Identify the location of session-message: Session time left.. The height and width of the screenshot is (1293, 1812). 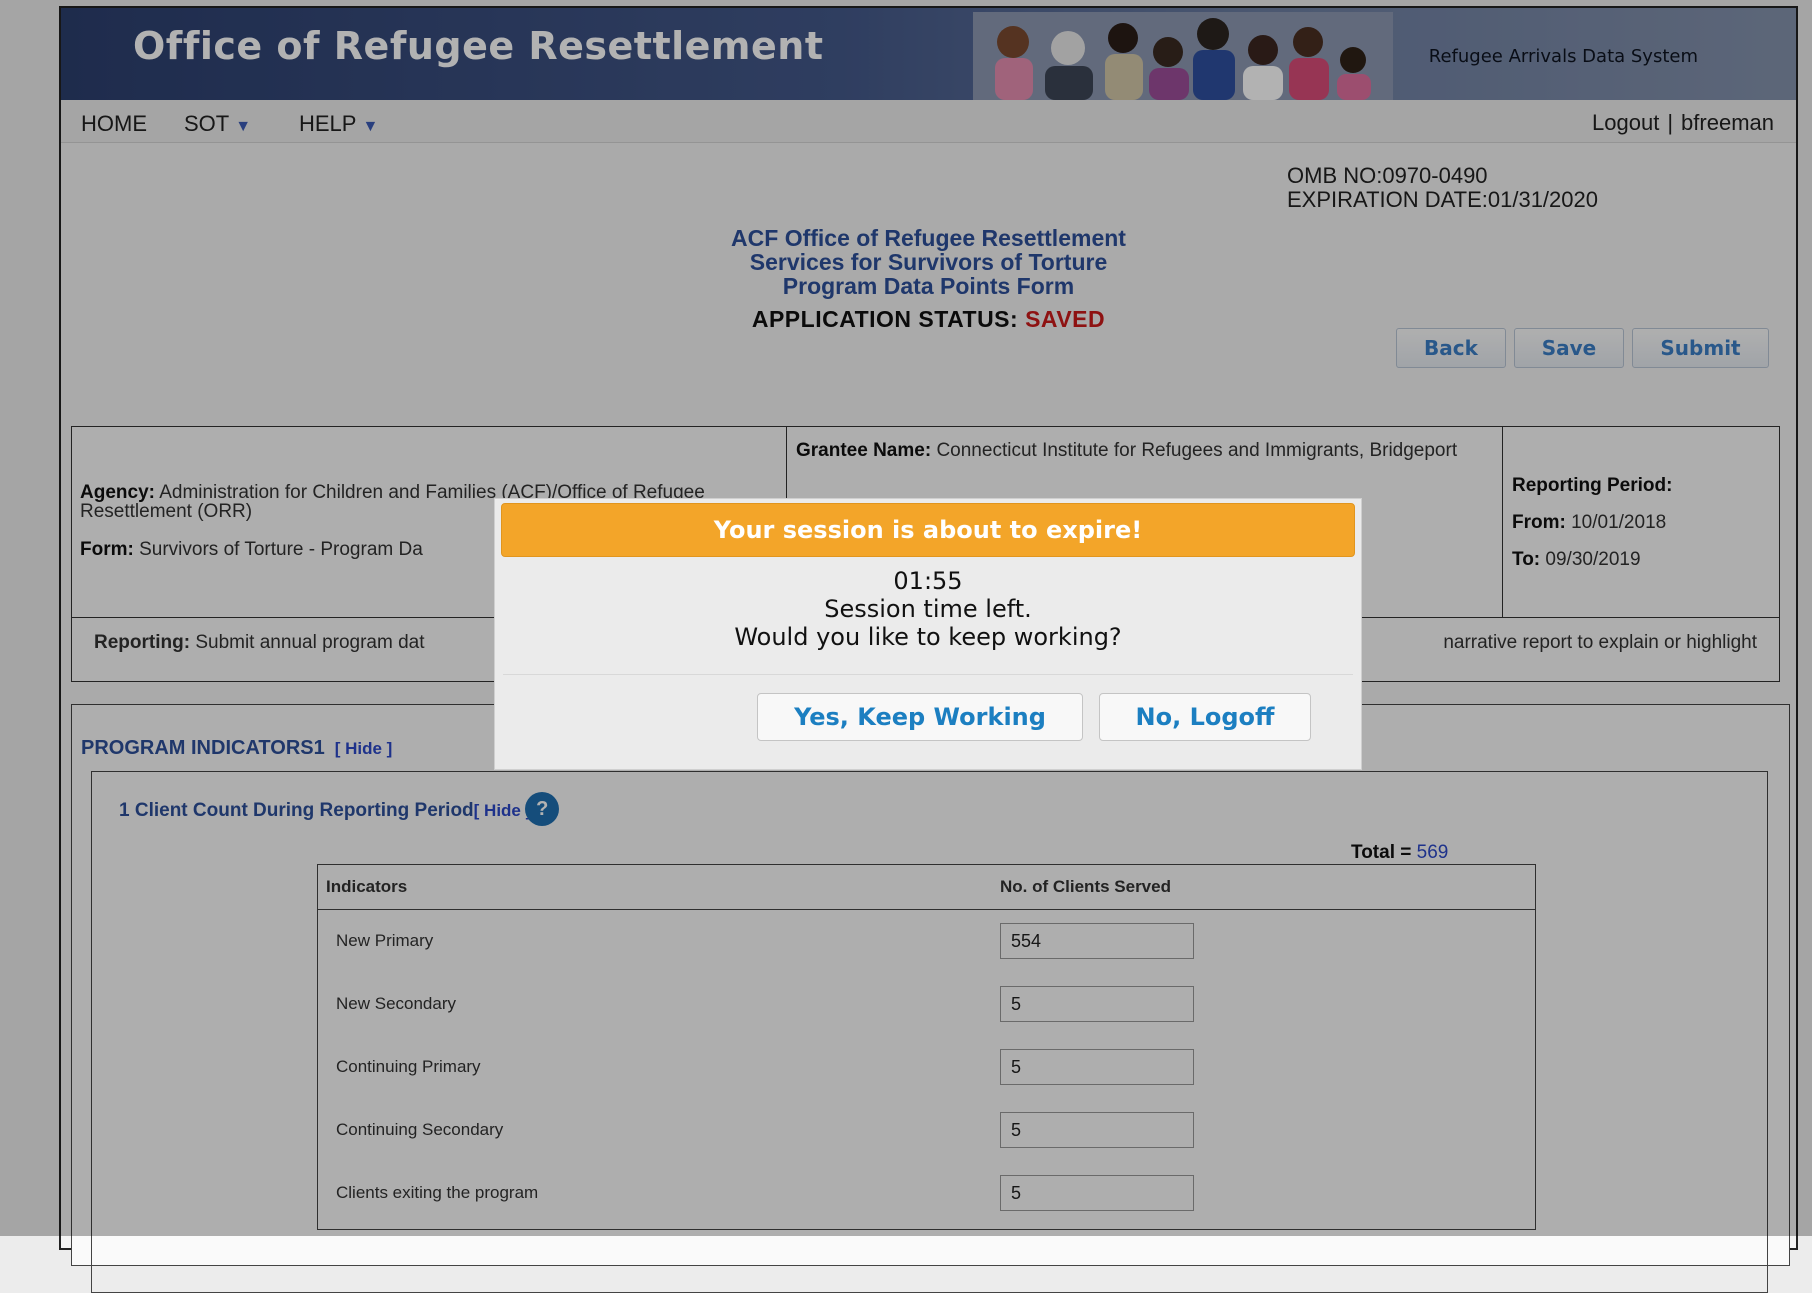
(928, 609).